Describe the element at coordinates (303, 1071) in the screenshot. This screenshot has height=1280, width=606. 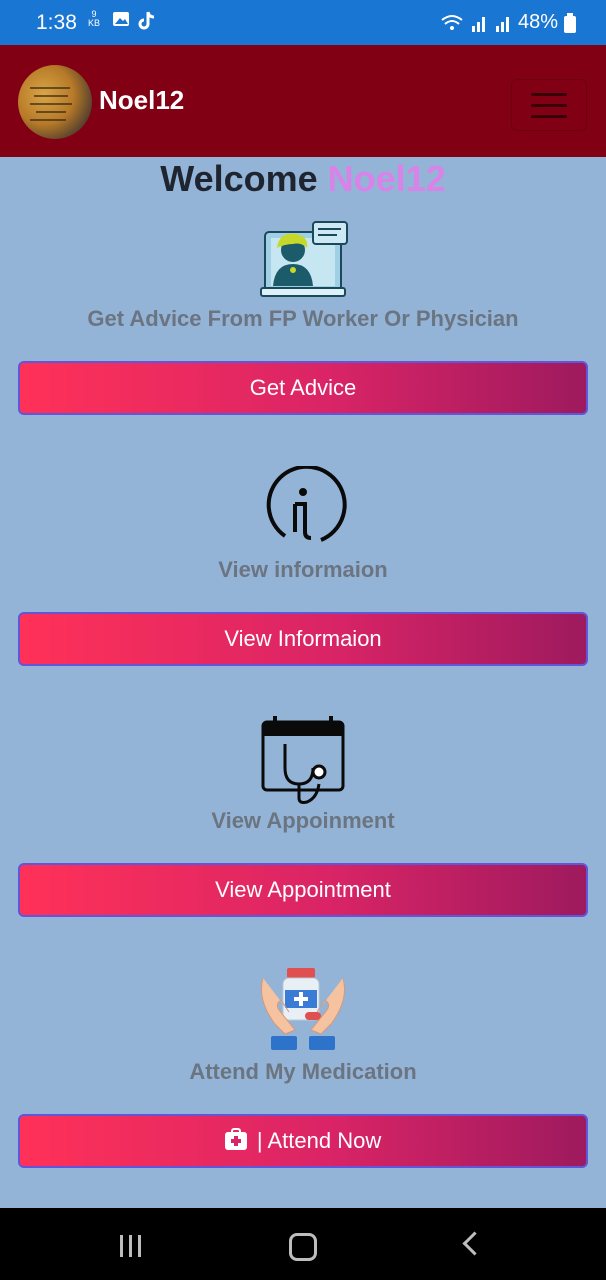
I see `section-label-medication: Attend My Medication` at that location.